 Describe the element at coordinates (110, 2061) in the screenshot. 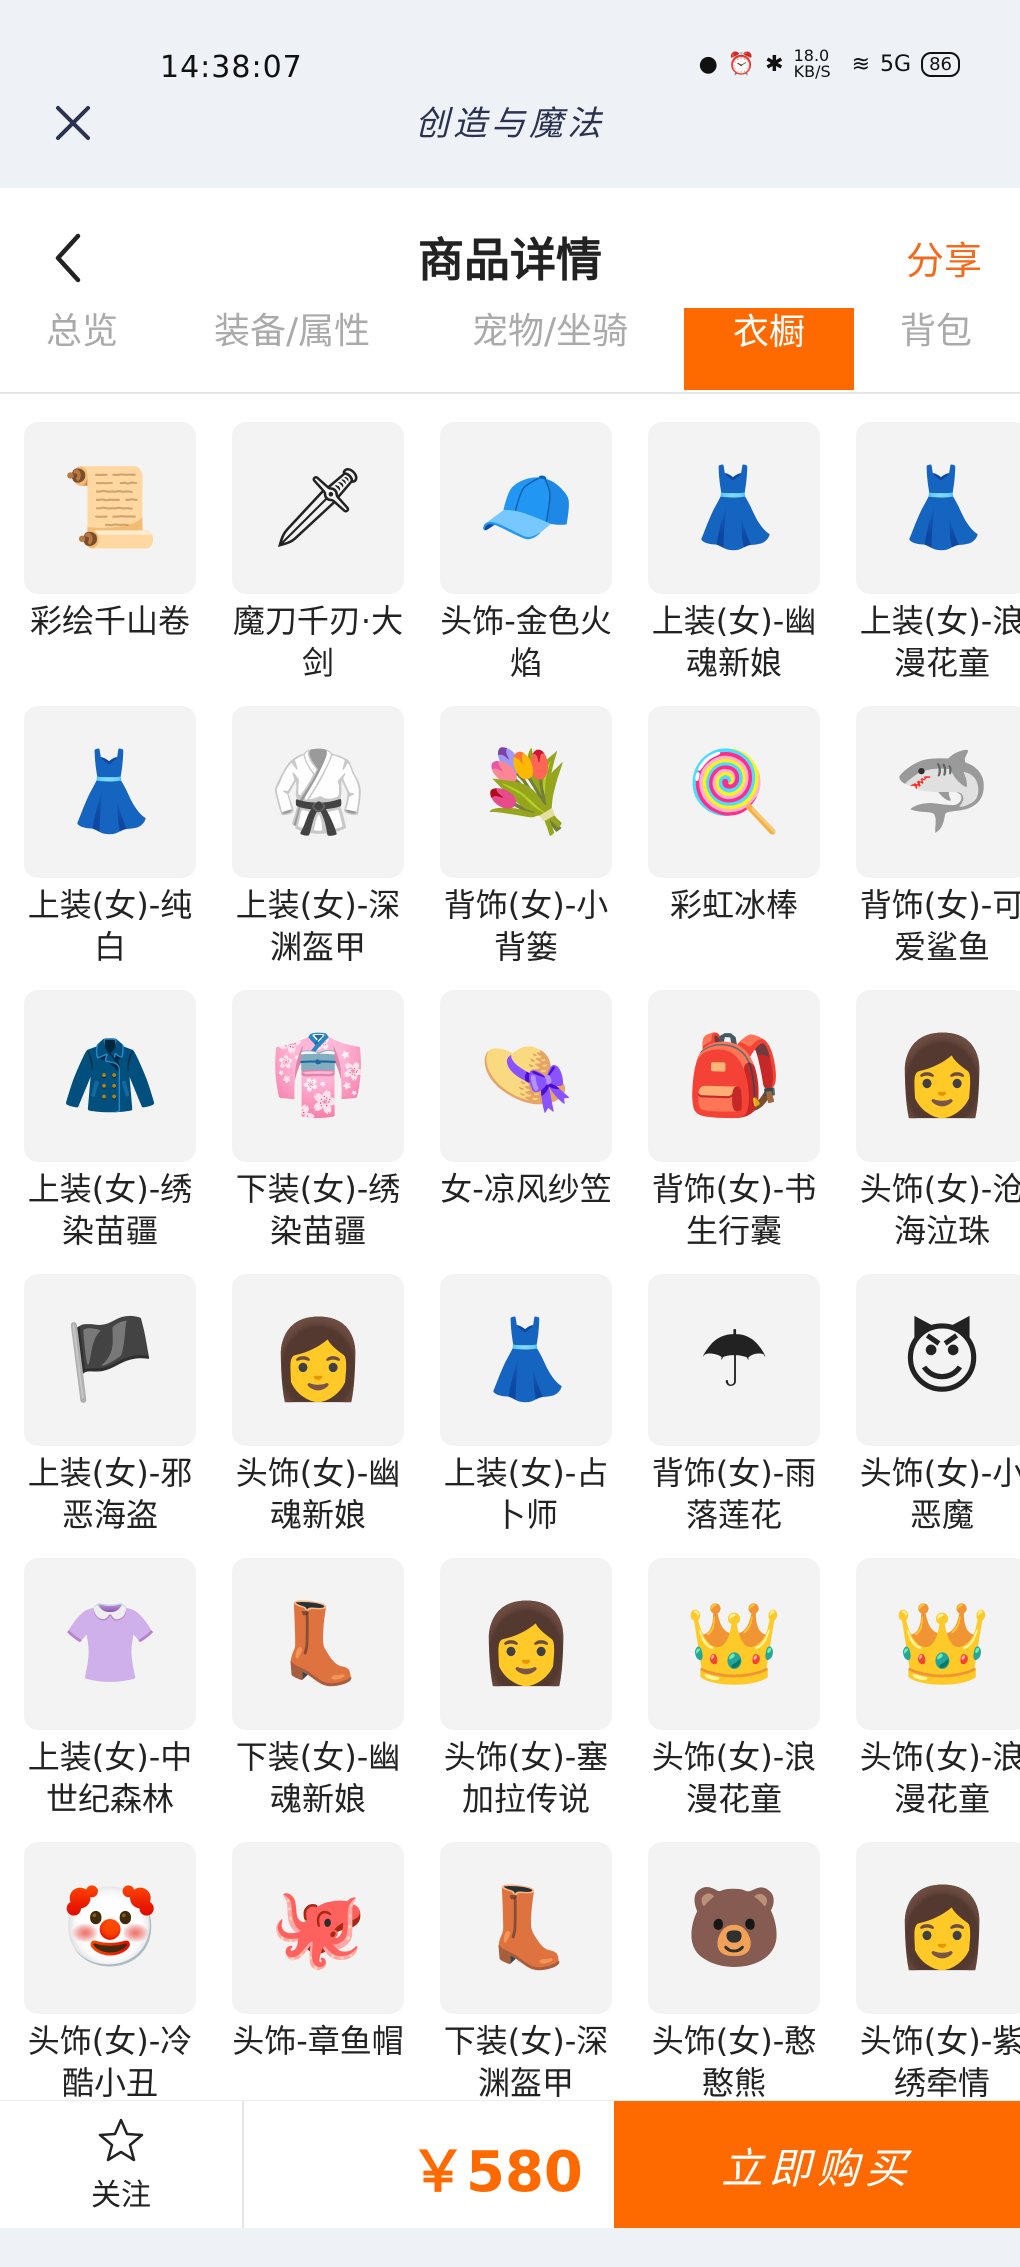

I see `wardrobe-item-name: 头饰(女)-冷酷小丑` at that location.